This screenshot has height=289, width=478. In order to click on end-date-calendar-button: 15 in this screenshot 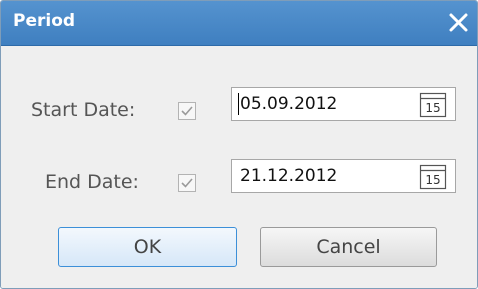, I will do `click(433, 177)`.